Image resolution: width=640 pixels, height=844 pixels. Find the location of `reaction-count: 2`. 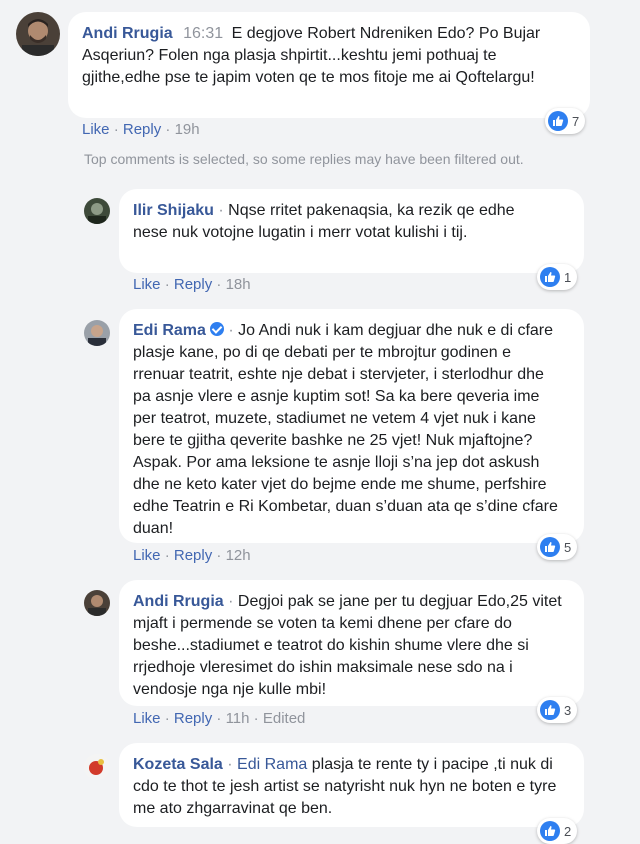

reaction-count: 2 is located at coordinates (557, 831).